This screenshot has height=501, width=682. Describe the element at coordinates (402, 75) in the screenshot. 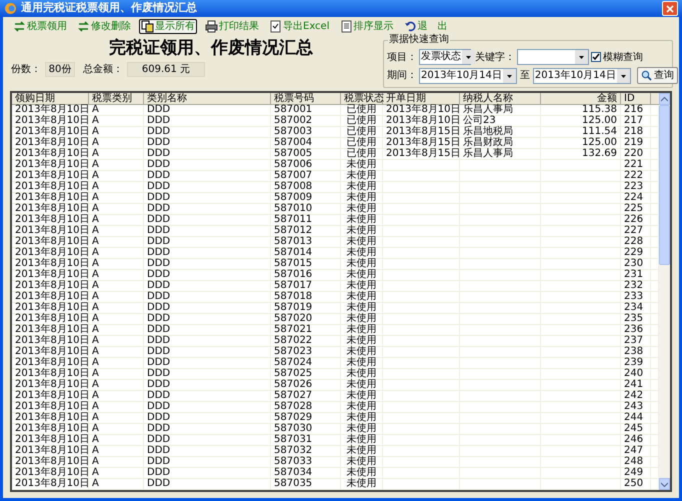

I see `period-label: 期间：` at that location.